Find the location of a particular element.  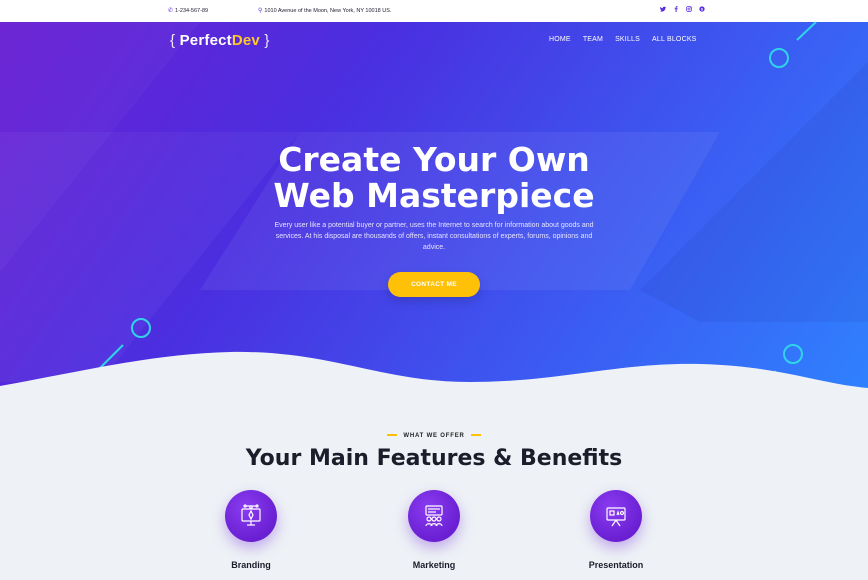

feature-branding: Branding is located at coordinates (251, 530).